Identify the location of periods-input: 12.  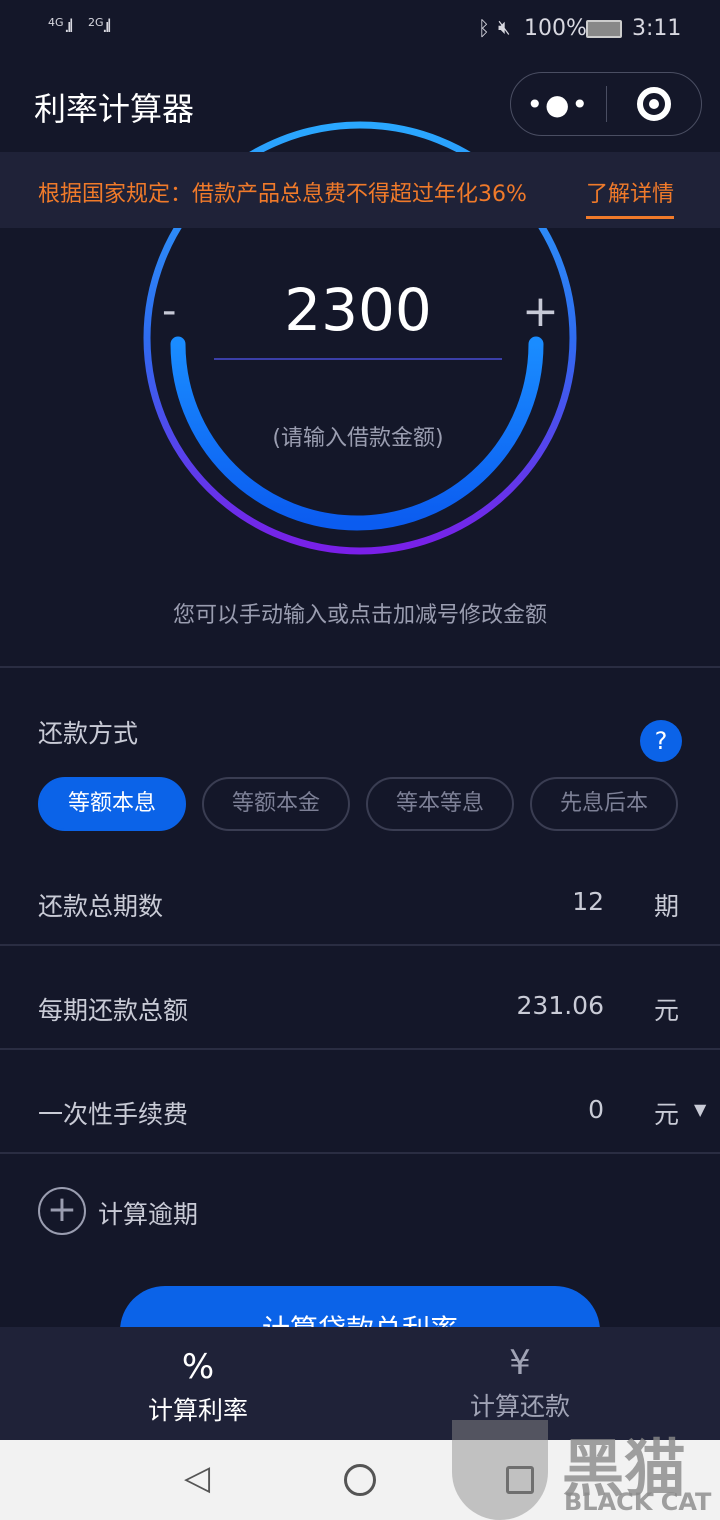
(588, 901).